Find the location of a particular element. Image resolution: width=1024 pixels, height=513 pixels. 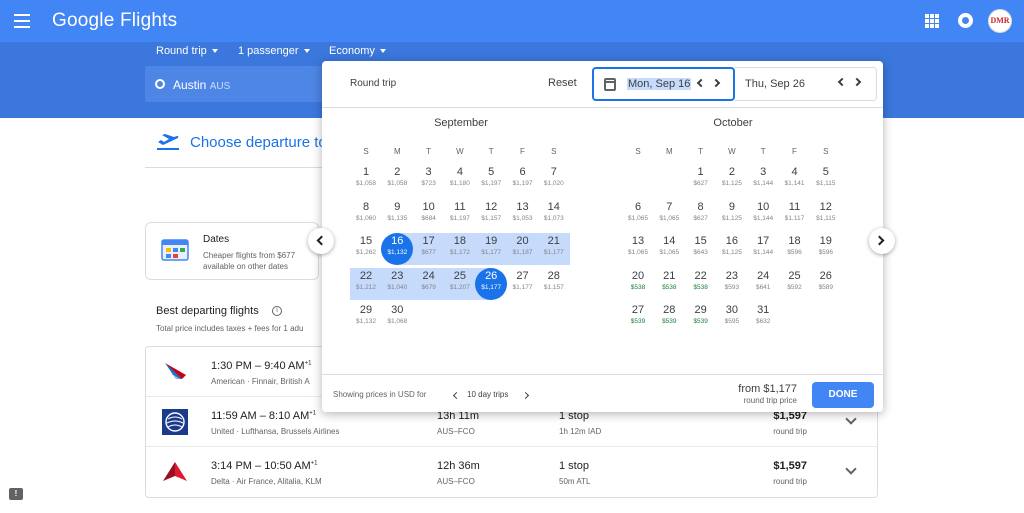

return-date-field: Thu, Sep 26 is located at coordinates (806, 84).